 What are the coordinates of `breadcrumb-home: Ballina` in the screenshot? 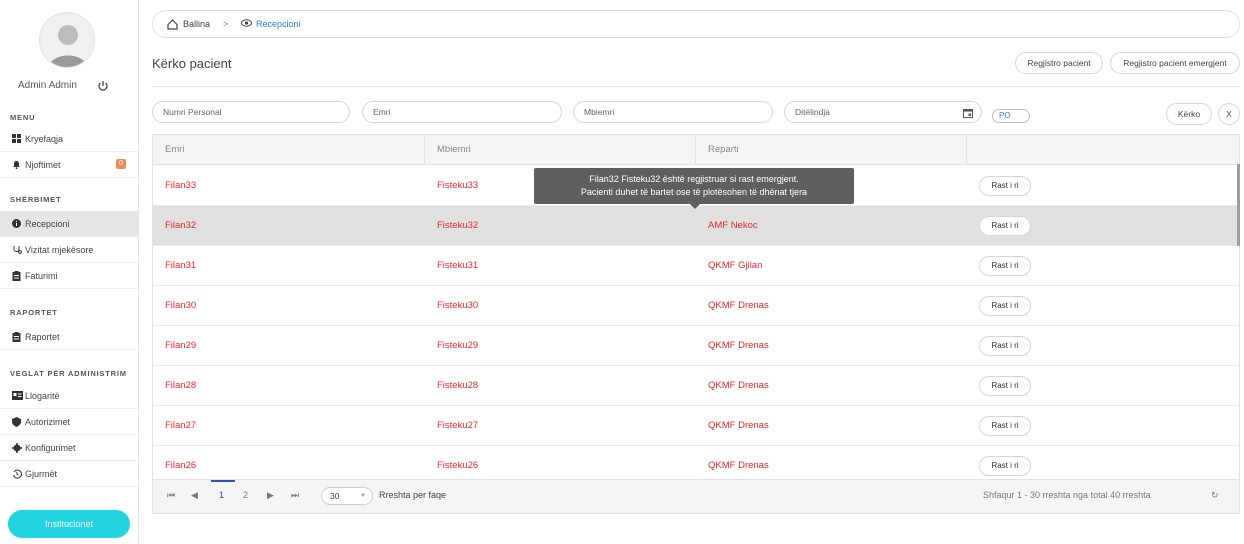 It's located at (196, 24).